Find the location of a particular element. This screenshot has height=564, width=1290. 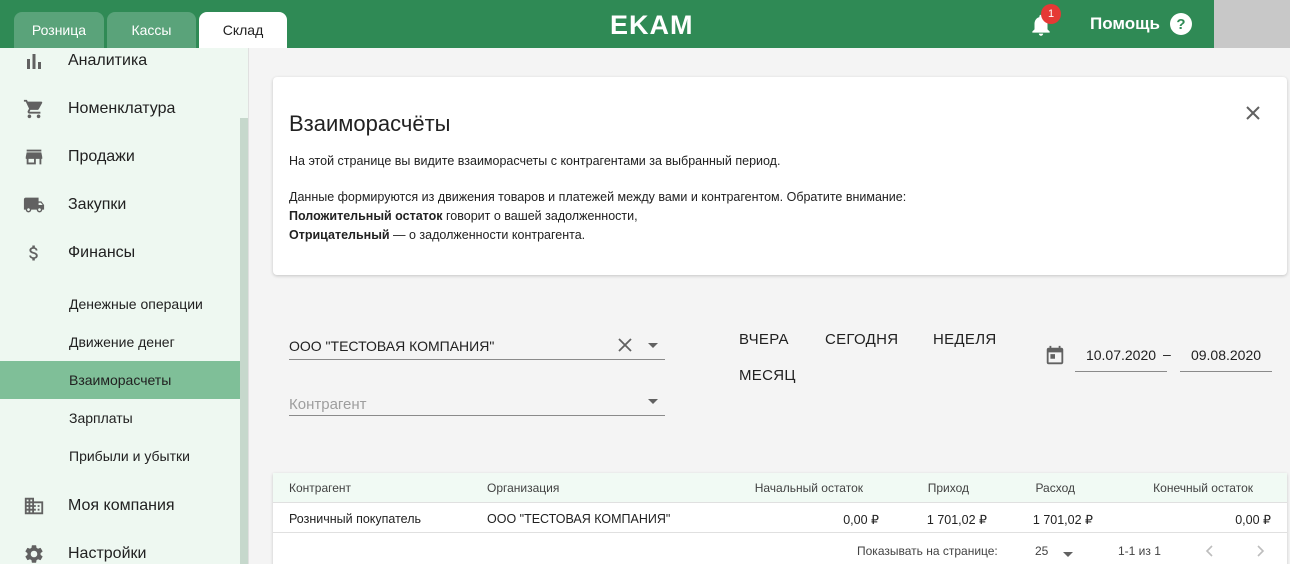

sidebar-subitem-label: Движение денег is located at coordinates (122, 342).